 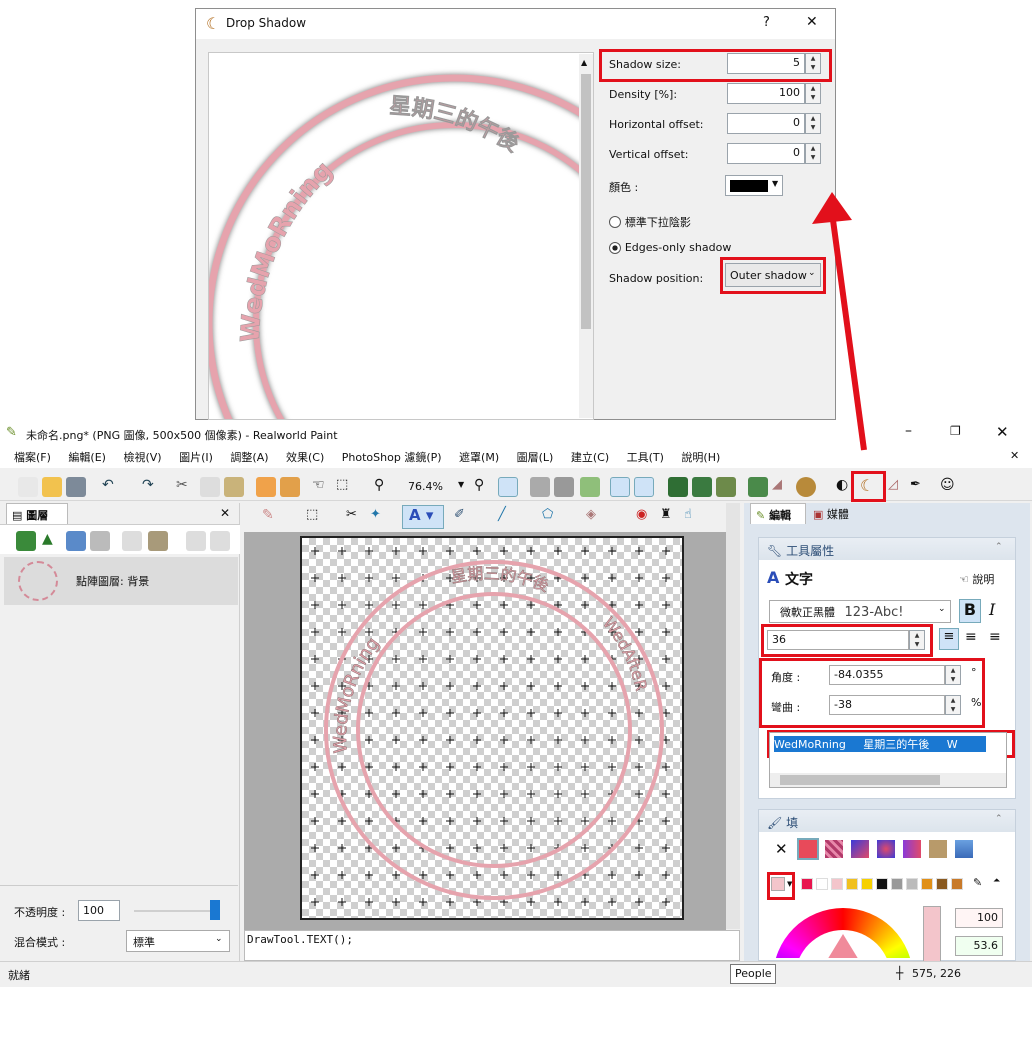 What do you see at coordinates (1002, 432) in the screenshot?
I see `close-window-button: ✕` at bounding box center [1002, 432].